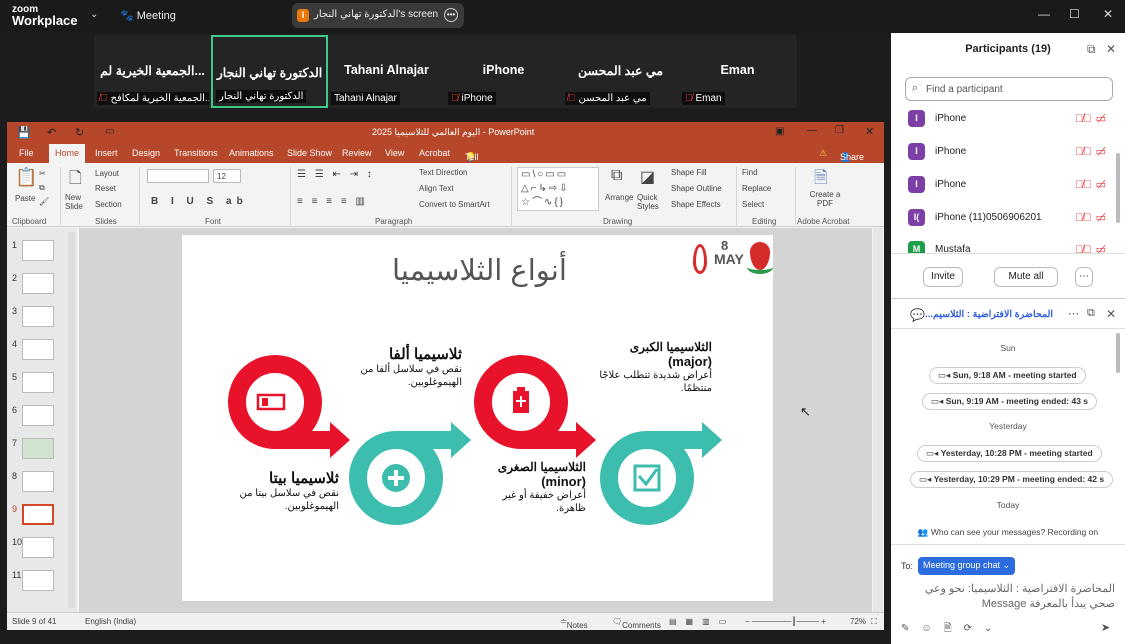 This screenshot has width=1125, height=644. What do you see at coordinates (106, 153) in the screenshot?
I see `tab-insert: Insert` at bounding box center [106, 153].